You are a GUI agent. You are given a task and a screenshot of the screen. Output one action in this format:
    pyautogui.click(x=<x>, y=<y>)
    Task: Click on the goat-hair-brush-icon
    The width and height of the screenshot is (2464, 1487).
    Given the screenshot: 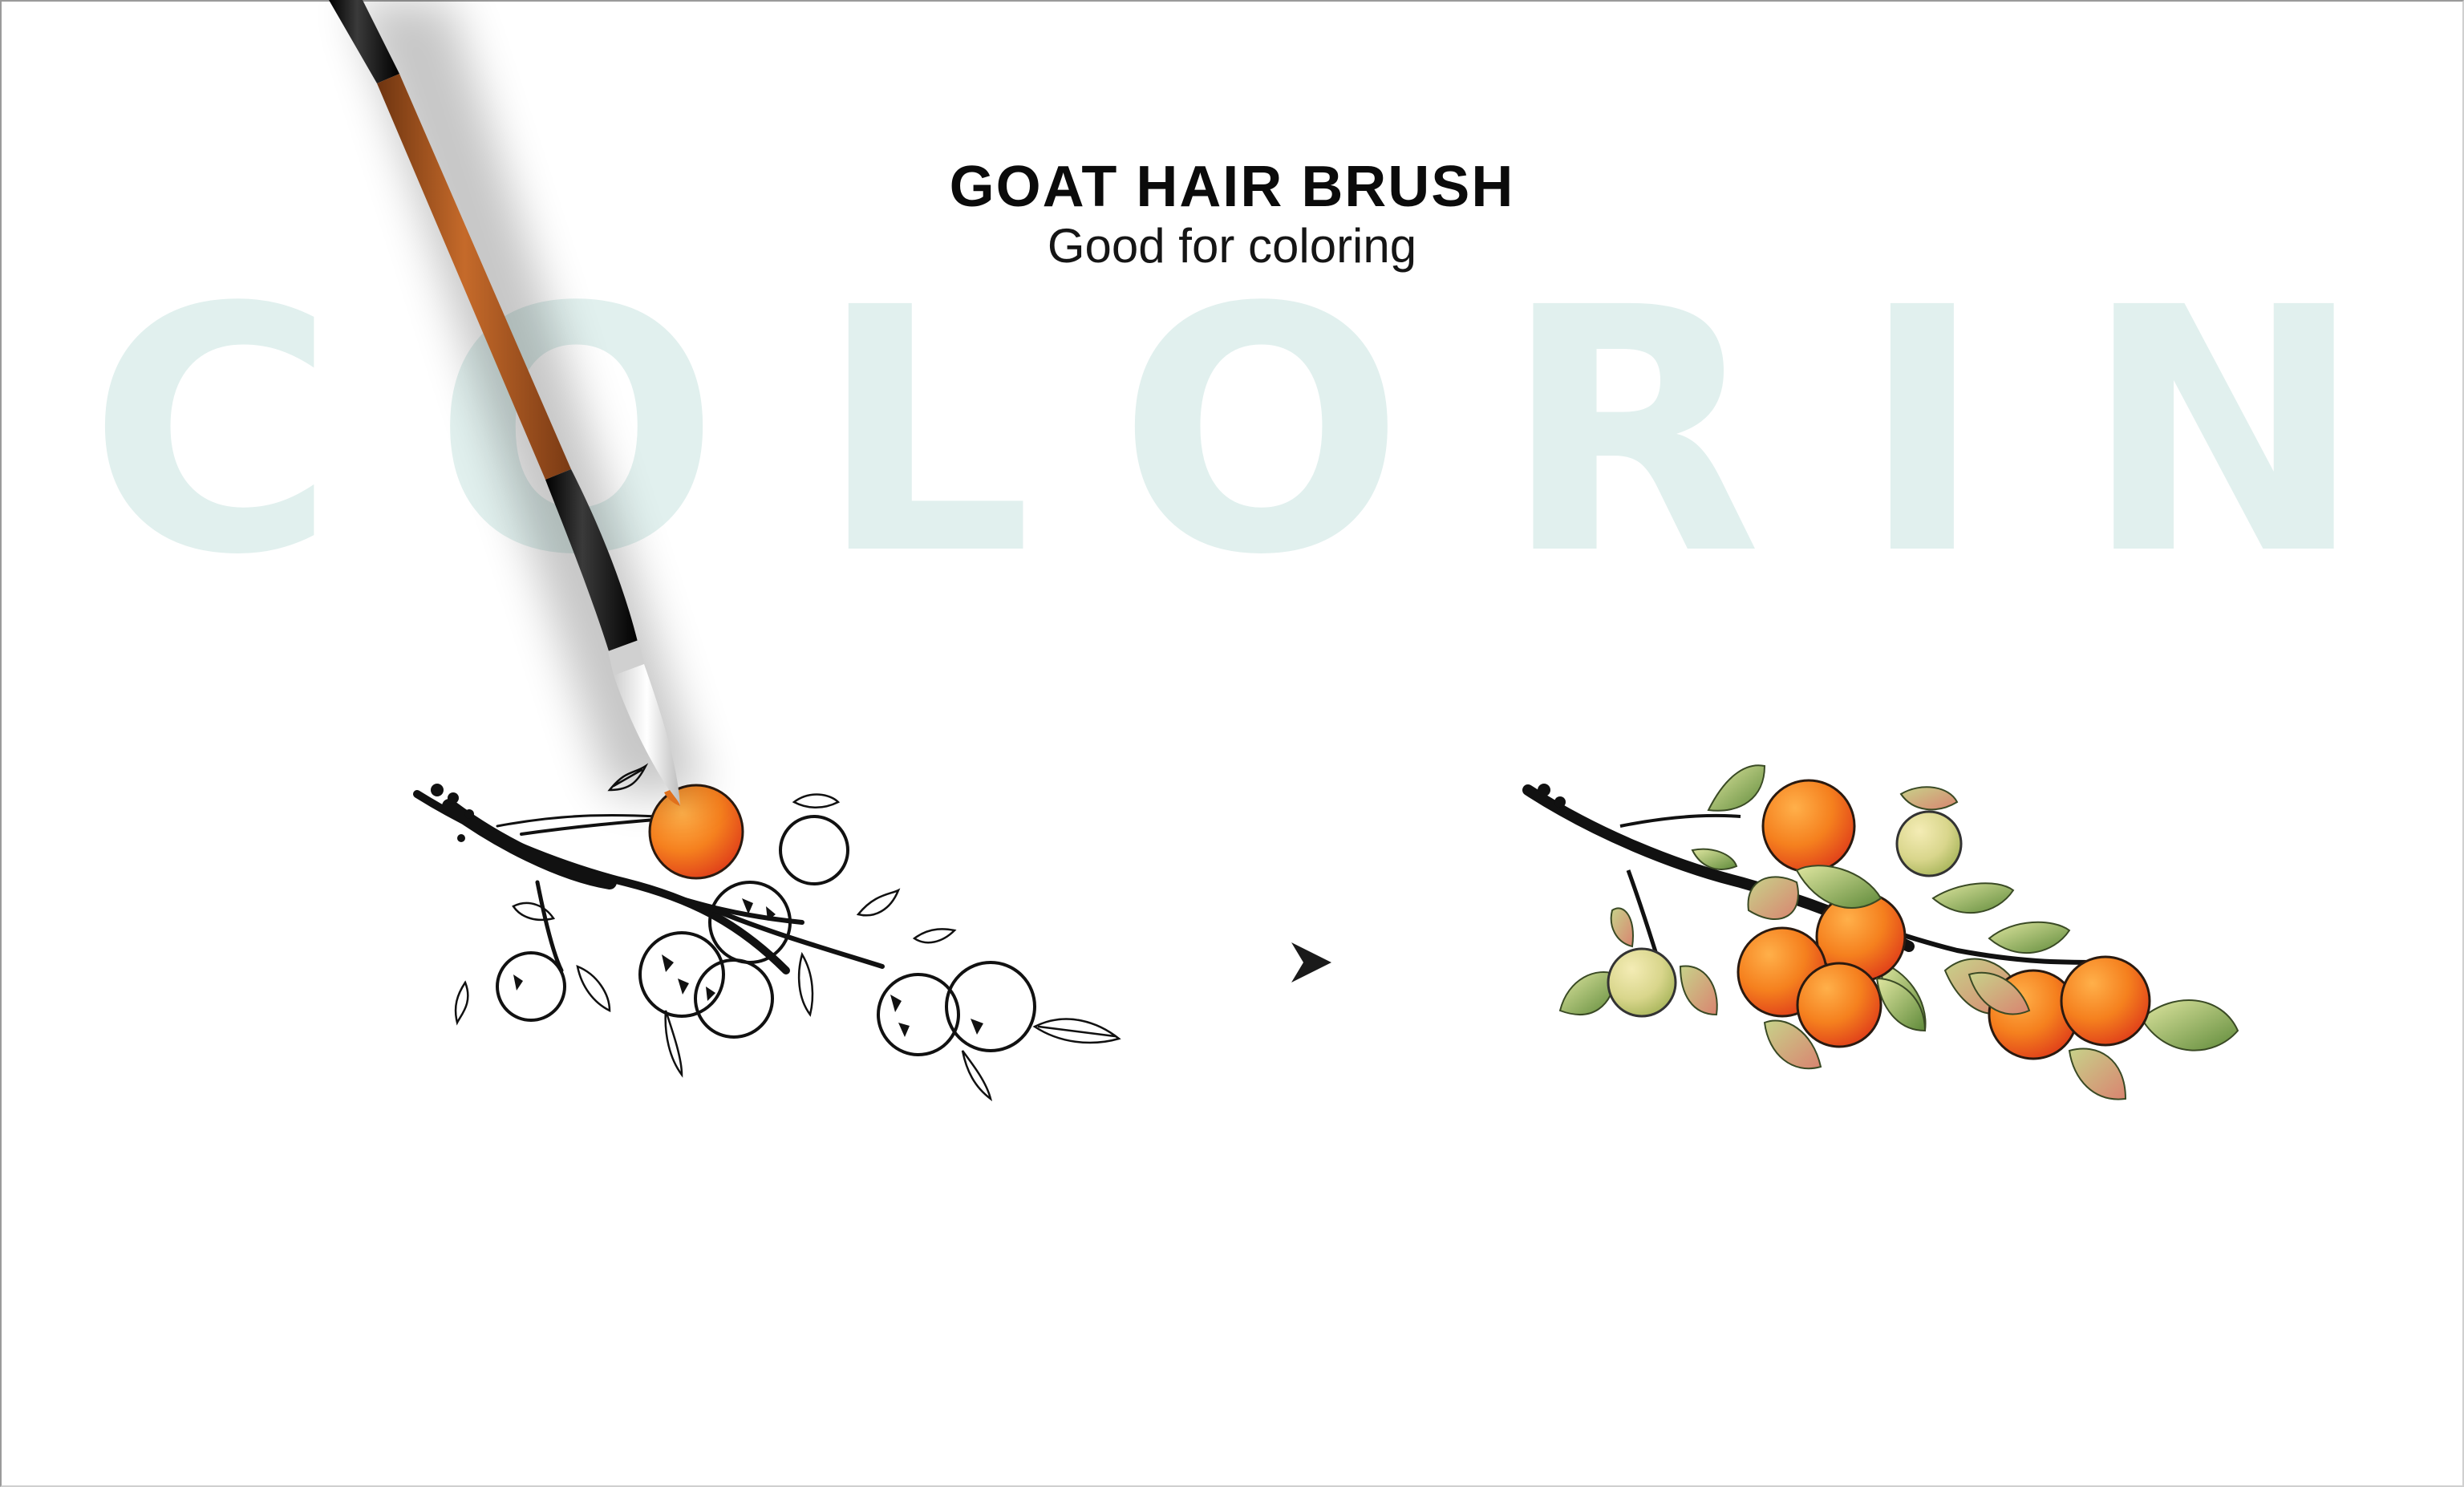 What is the action you would take?
    pyautogui.click(x=517, y=403)
    